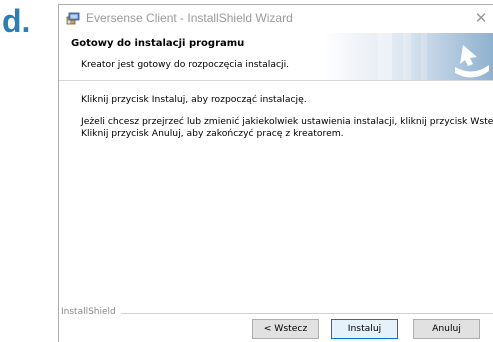 Image resolution: width=493 pixels, height=342 pixels. What do you see at coordinates (408, 56) in the screenshot?
I see `installshield-banner-graphic` at bounding box center [408, 56].